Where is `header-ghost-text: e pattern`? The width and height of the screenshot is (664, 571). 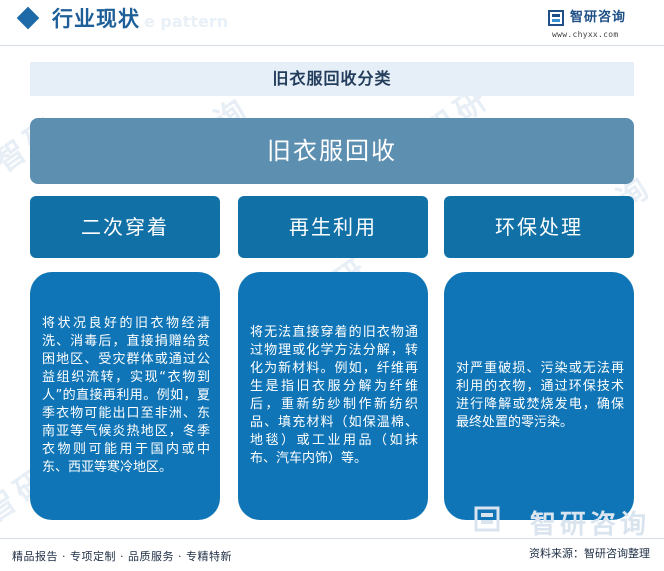
header-ghost-text: e pattern is located at coordinates (186, 21).